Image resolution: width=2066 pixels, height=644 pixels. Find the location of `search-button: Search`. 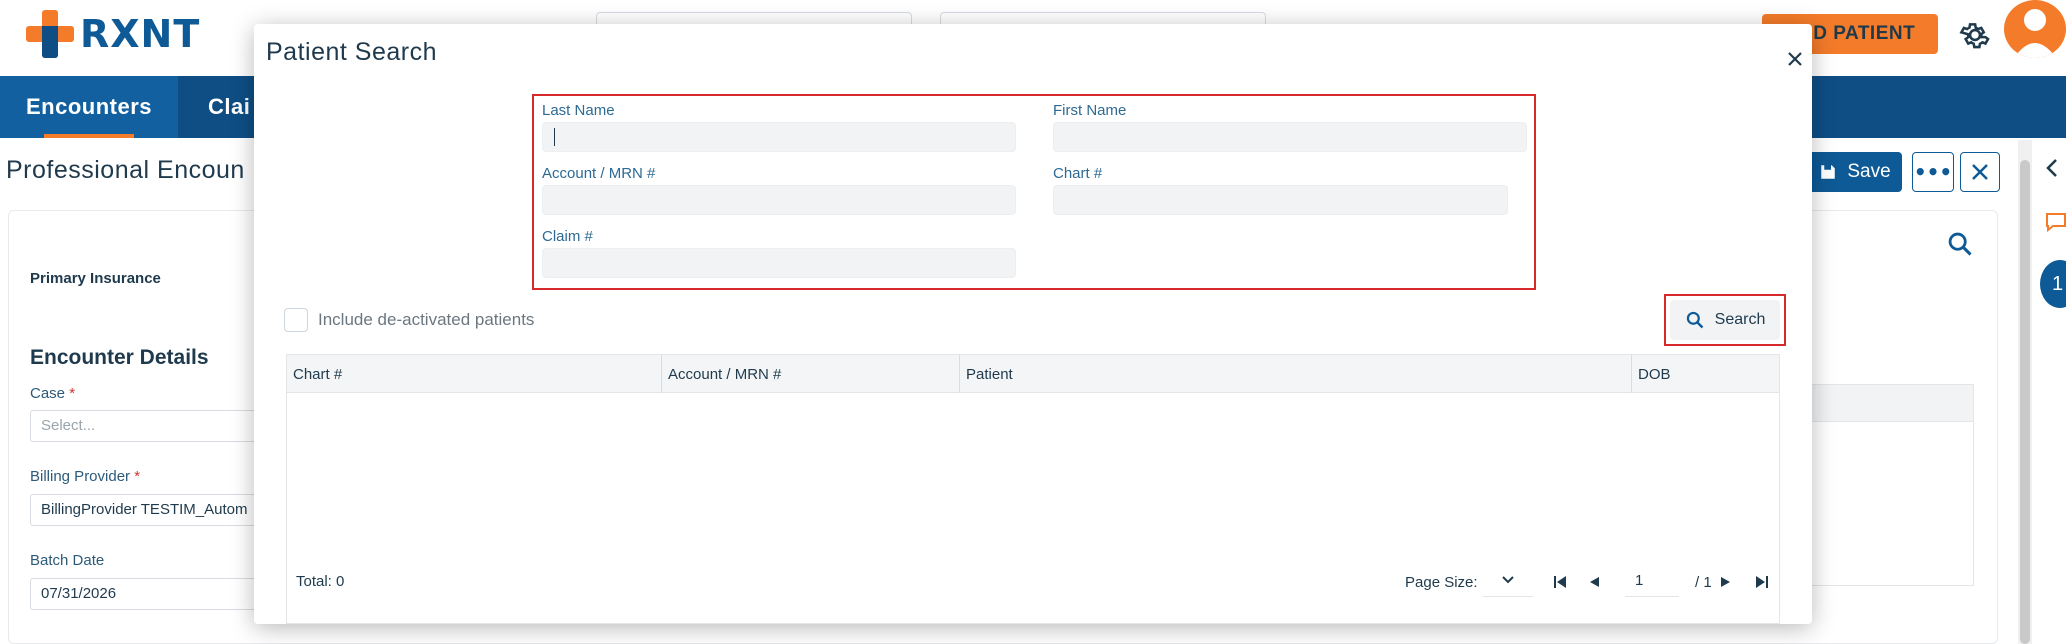

search-button: Search is located at coordinates (1725, 320).